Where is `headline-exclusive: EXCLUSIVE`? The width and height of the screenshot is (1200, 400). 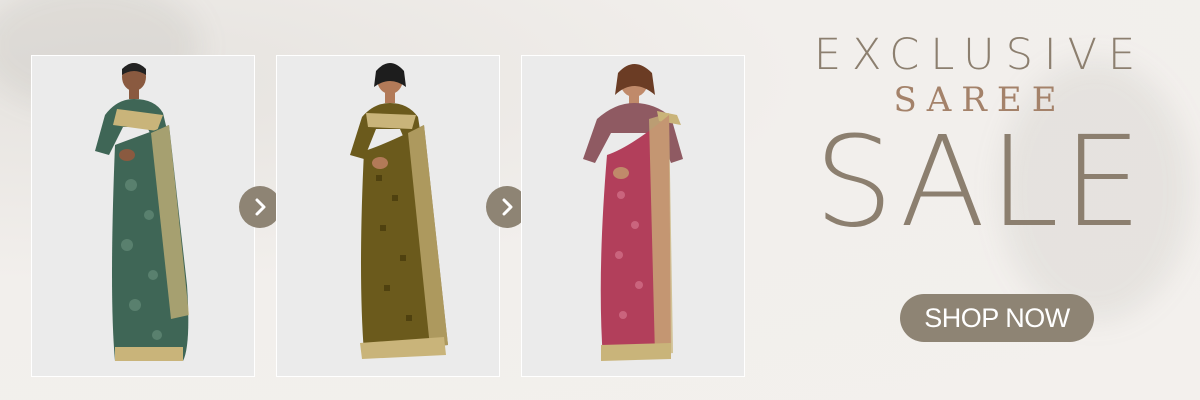 headline-exclusive: EXCLUSIVE is located at coordinates (980, 55).